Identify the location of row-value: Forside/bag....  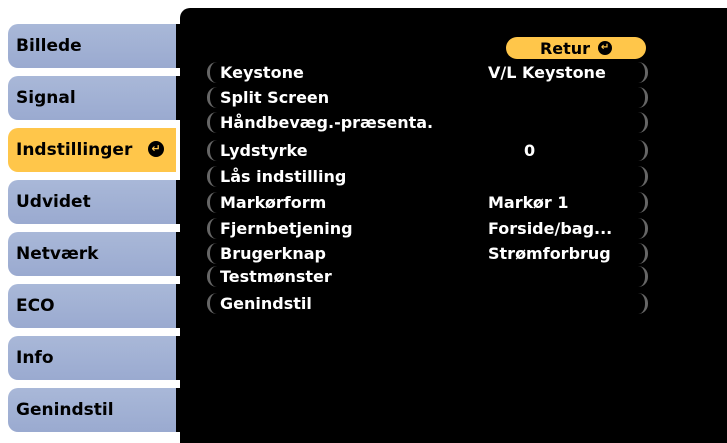
(550, 228).